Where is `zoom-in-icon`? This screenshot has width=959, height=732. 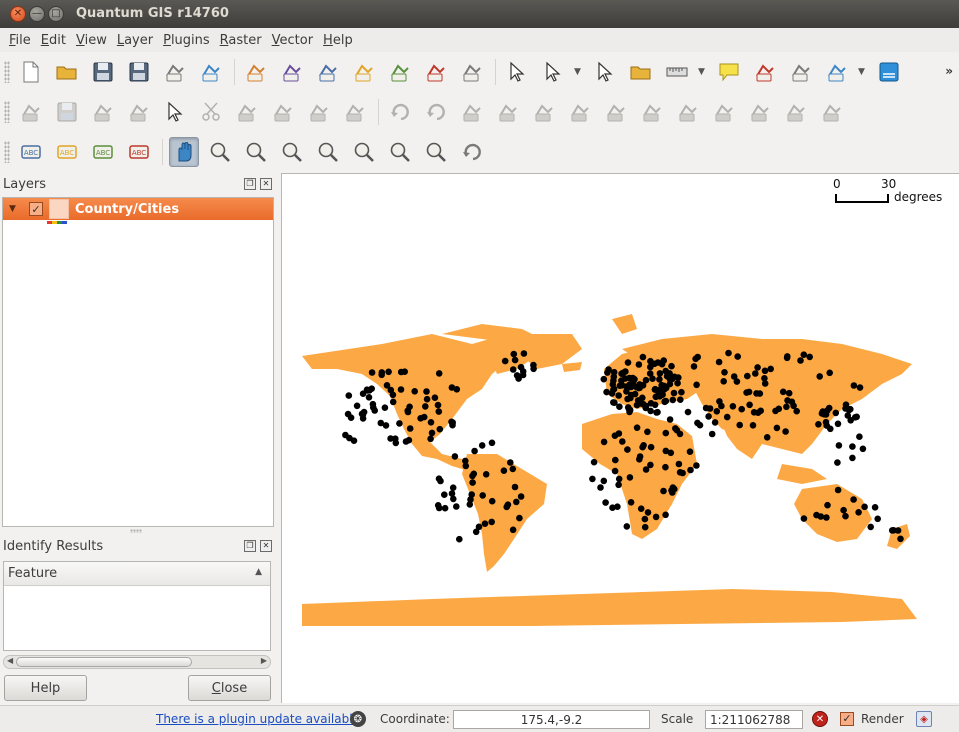
zoom-in-icon is located at coordinates (220, 152).